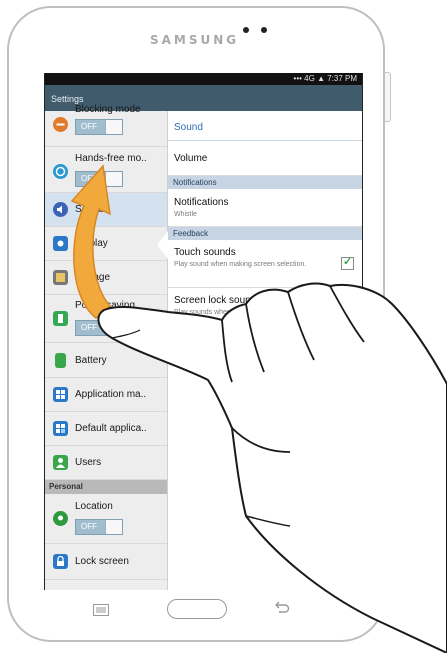 The width and height of the screenshot is (447, 653). I want to click on setting-title: Volume, so click(191, 158).